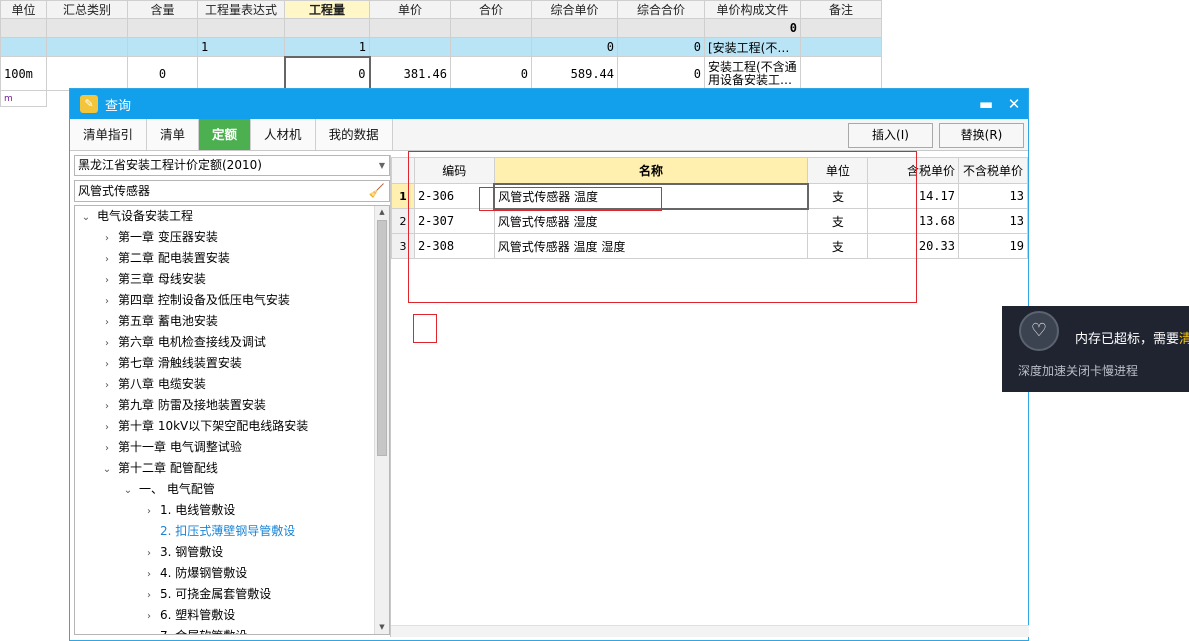 The width and height of the screenshot is (1189, 641). I want to click on name-cell: 风管式传感器 温度 湿度, so click(651, 246).